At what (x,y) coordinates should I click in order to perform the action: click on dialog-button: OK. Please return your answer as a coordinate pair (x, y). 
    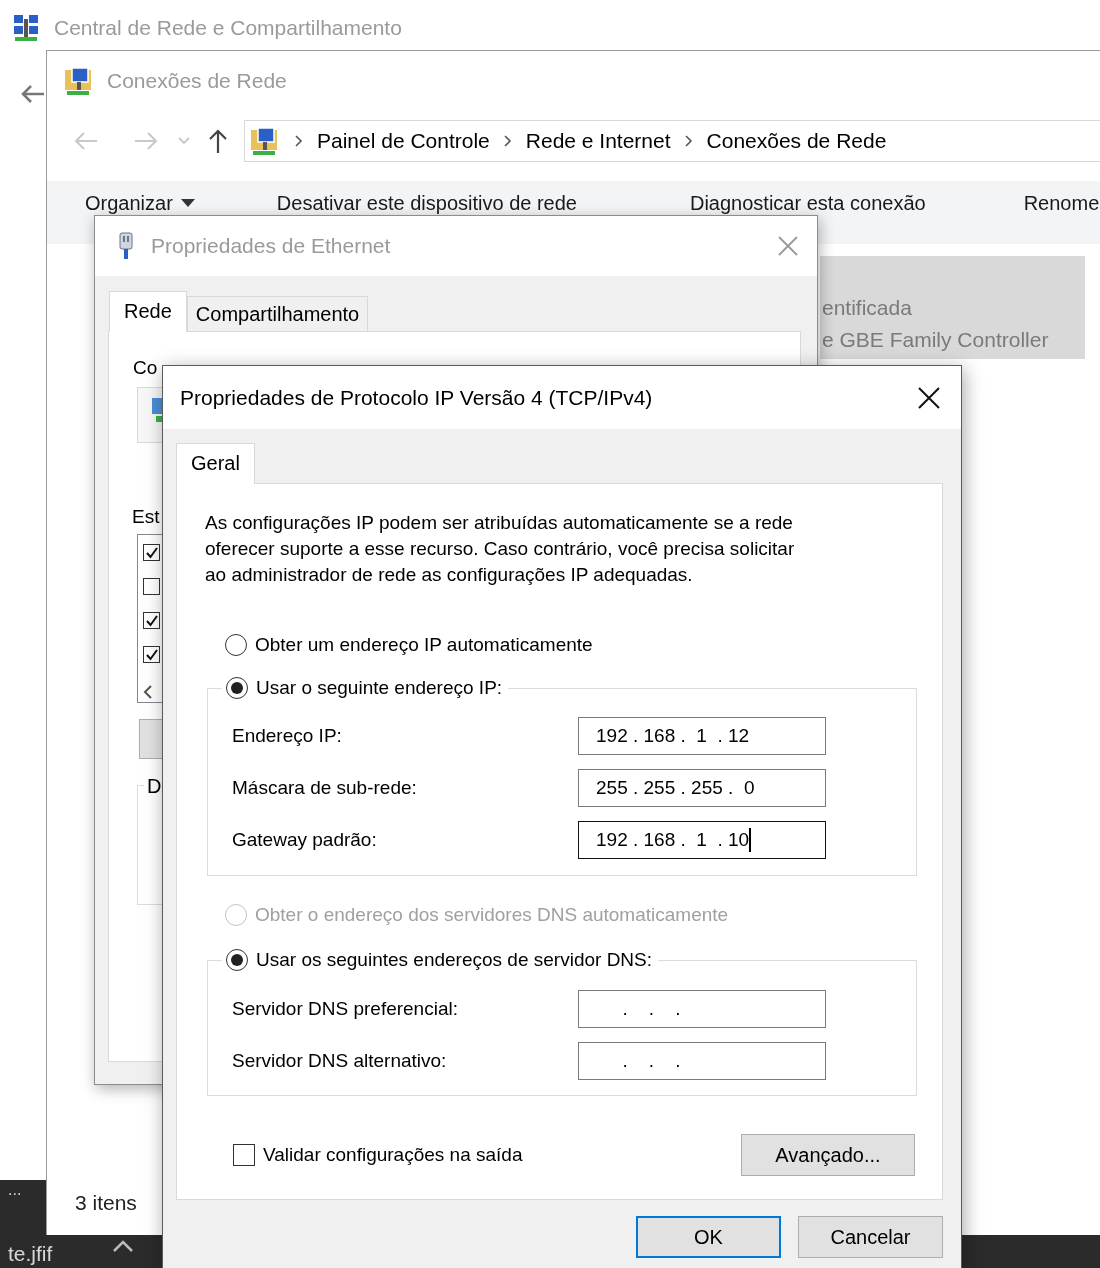
    Looking at the image, I should click on (708, 1237).